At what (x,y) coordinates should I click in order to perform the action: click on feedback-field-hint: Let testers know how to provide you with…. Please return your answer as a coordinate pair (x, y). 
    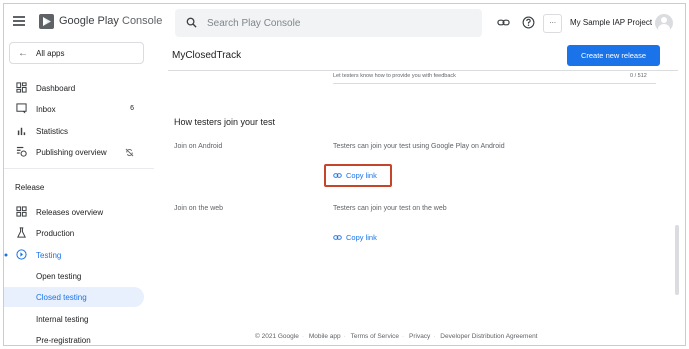
    Looking at the image, I should click on (394, 76).